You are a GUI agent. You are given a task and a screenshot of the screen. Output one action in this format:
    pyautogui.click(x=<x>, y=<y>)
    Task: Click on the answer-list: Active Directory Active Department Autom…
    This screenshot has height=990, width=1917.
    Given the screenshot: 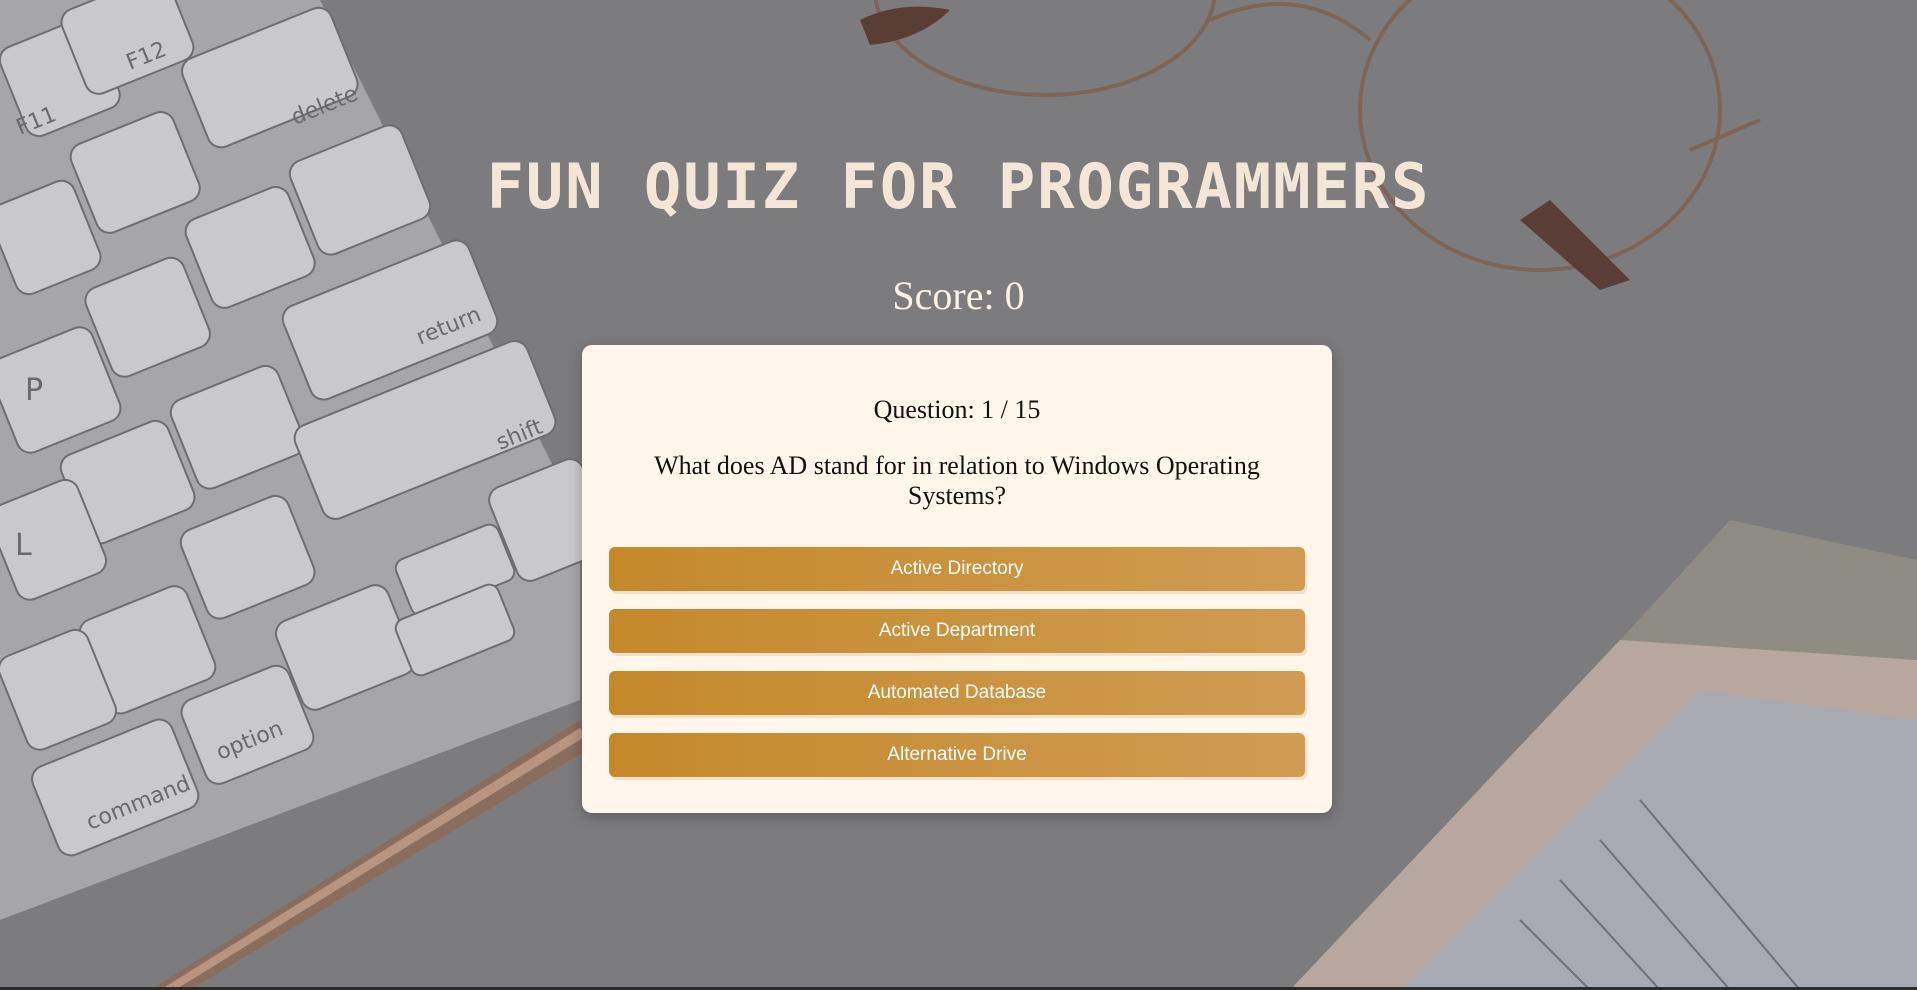 What is the action you would take?
    pyautogui.click(x=957, y=671)
    